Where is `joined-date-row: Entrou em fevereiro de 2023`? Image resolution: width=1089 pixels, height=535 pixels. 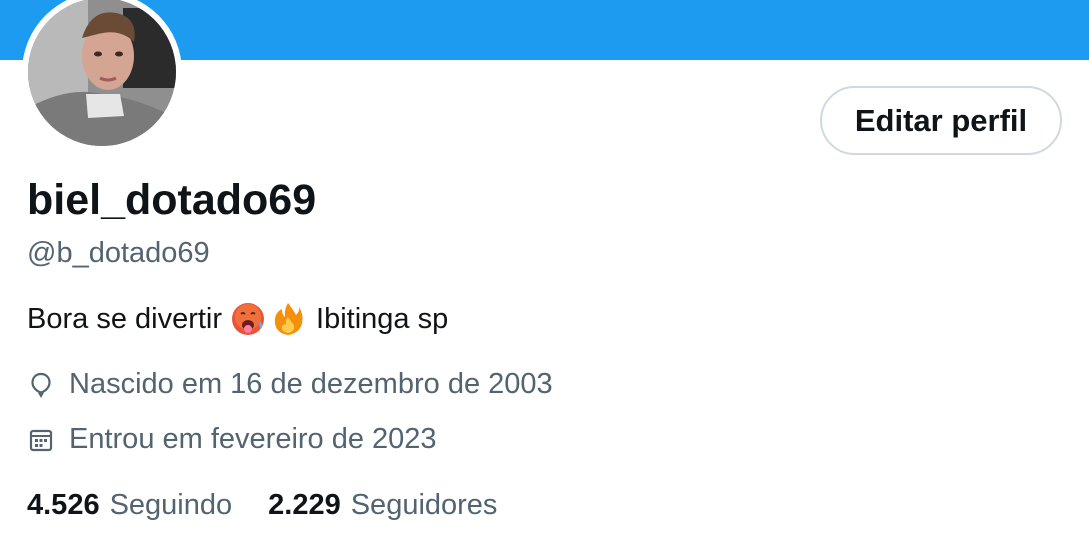 joined-date-row: Entrou em fevereiro de 2023 is located at coordinates (232, 439).